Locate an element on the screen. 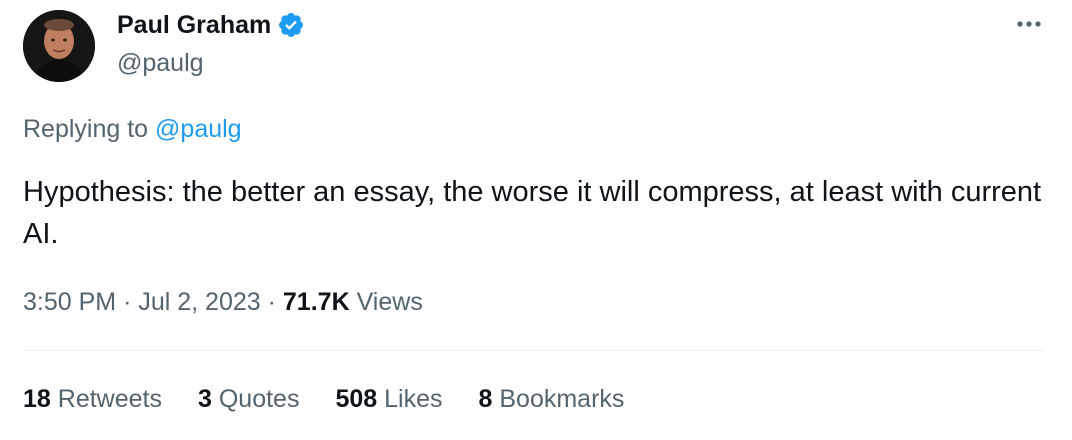 The width and height of the screenshot is (1072, 440). stat-count: 3 is located at coordinates (204, 399).